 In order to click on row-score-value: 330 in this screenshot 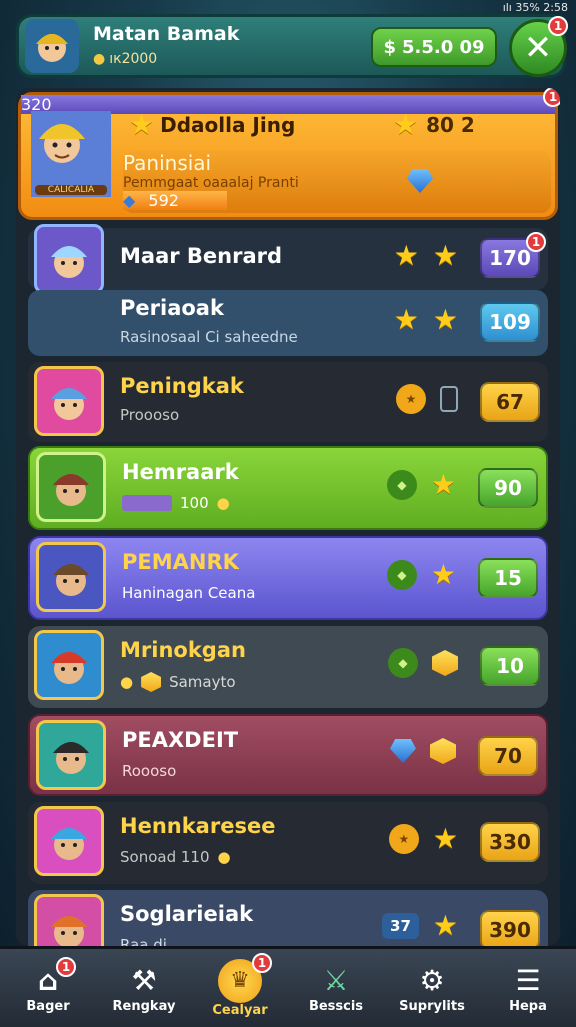, I will do `click(510, 842)`.